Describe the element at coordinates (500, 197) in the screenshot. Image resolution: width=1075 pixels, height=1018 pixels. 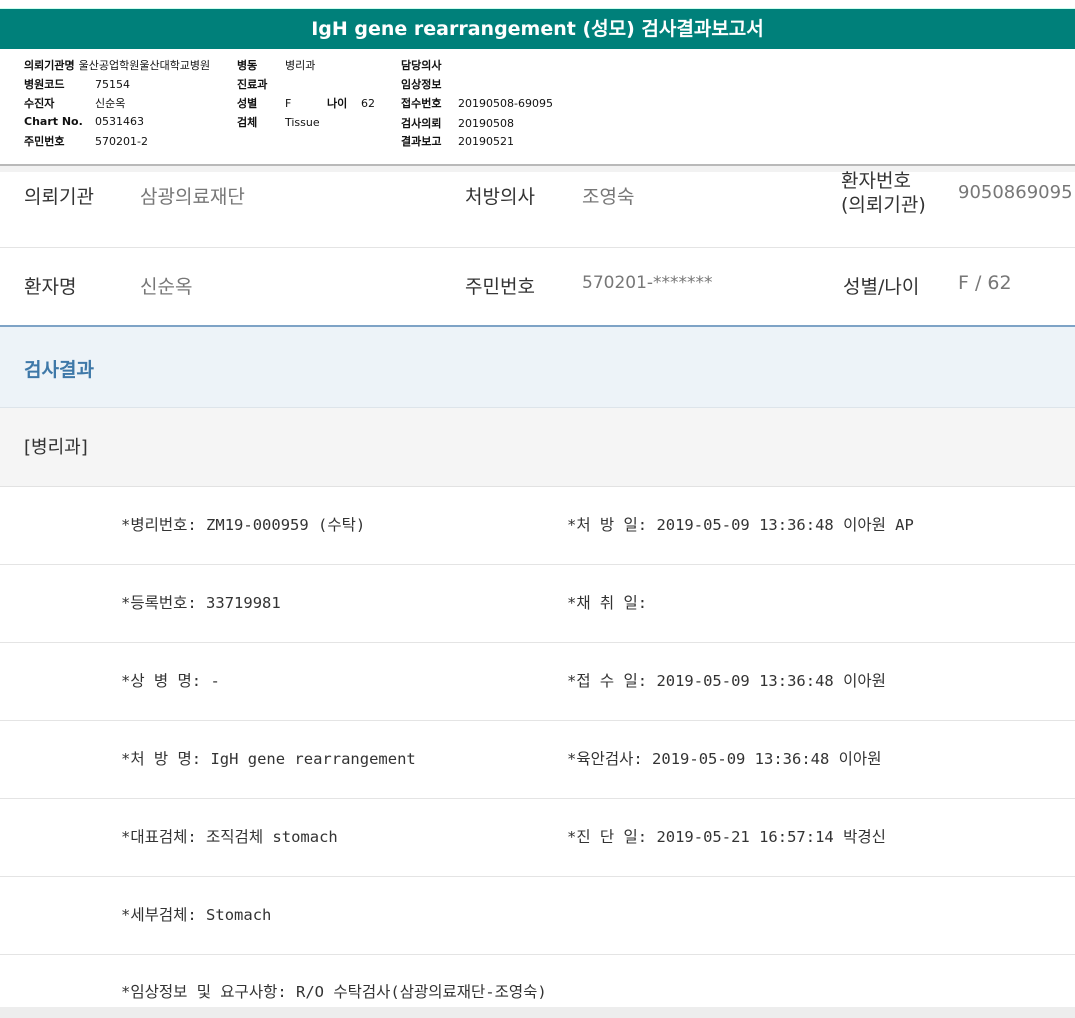
I see `doctor-label: 처방의사` at that location.